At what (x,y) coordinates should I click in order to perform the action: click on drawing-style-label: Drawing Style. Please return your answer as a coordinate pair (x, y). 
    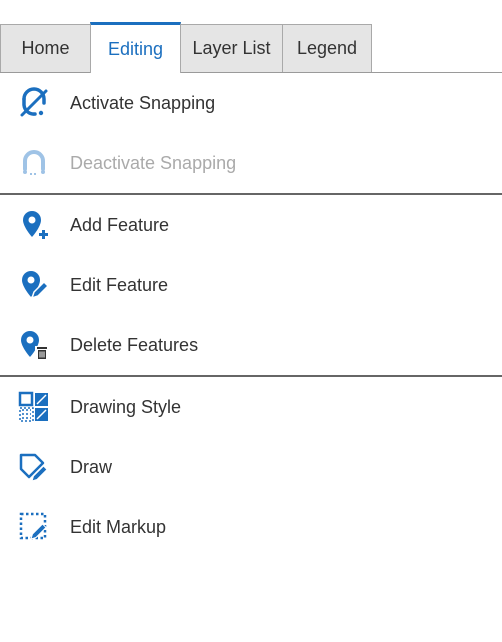
    Looking at the image, I should click on (126, 406).